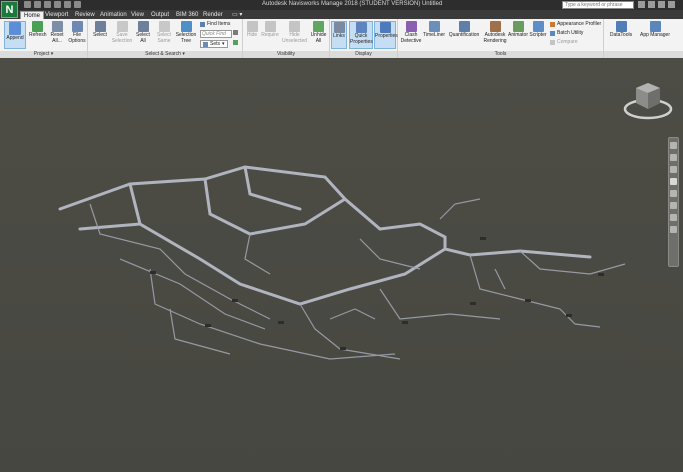 The image size is (683, 472). What do you see at coordinates (386, 35) in the screenshot?
I see `properties-button: Properties` at bounding box center [386, 35].